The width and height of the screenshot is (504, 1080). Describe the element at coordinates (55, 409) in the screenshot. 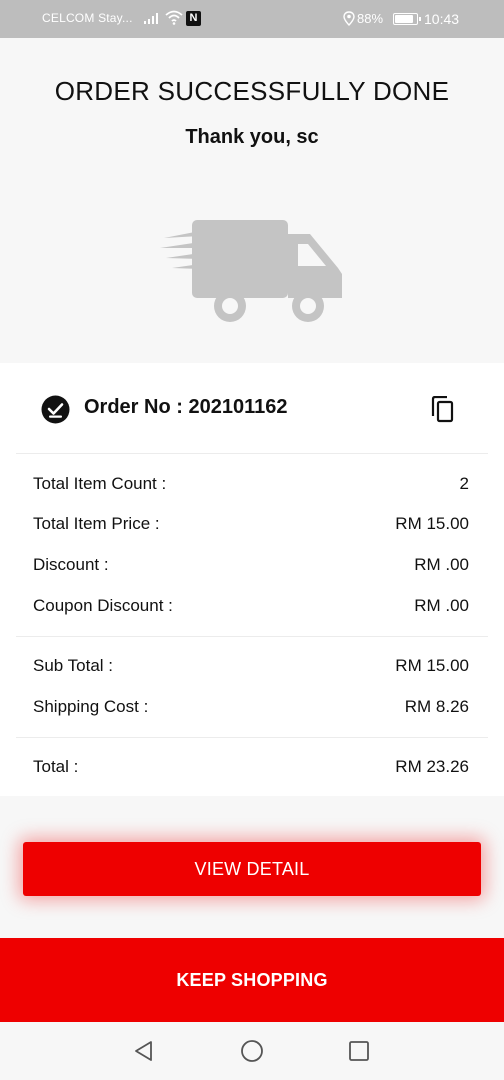

I see `check-circle-icon` at that location.